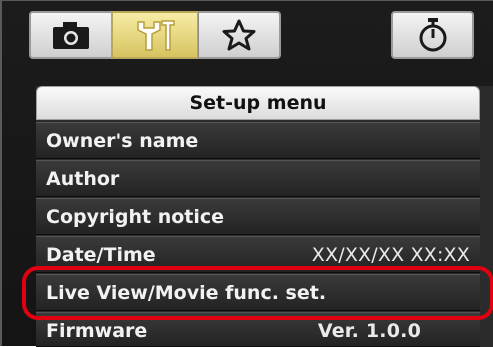 Image resolution: width=493 pixels, height=347 pixels. I want to click on menu-title: Set-up menu, so click(258, 103).